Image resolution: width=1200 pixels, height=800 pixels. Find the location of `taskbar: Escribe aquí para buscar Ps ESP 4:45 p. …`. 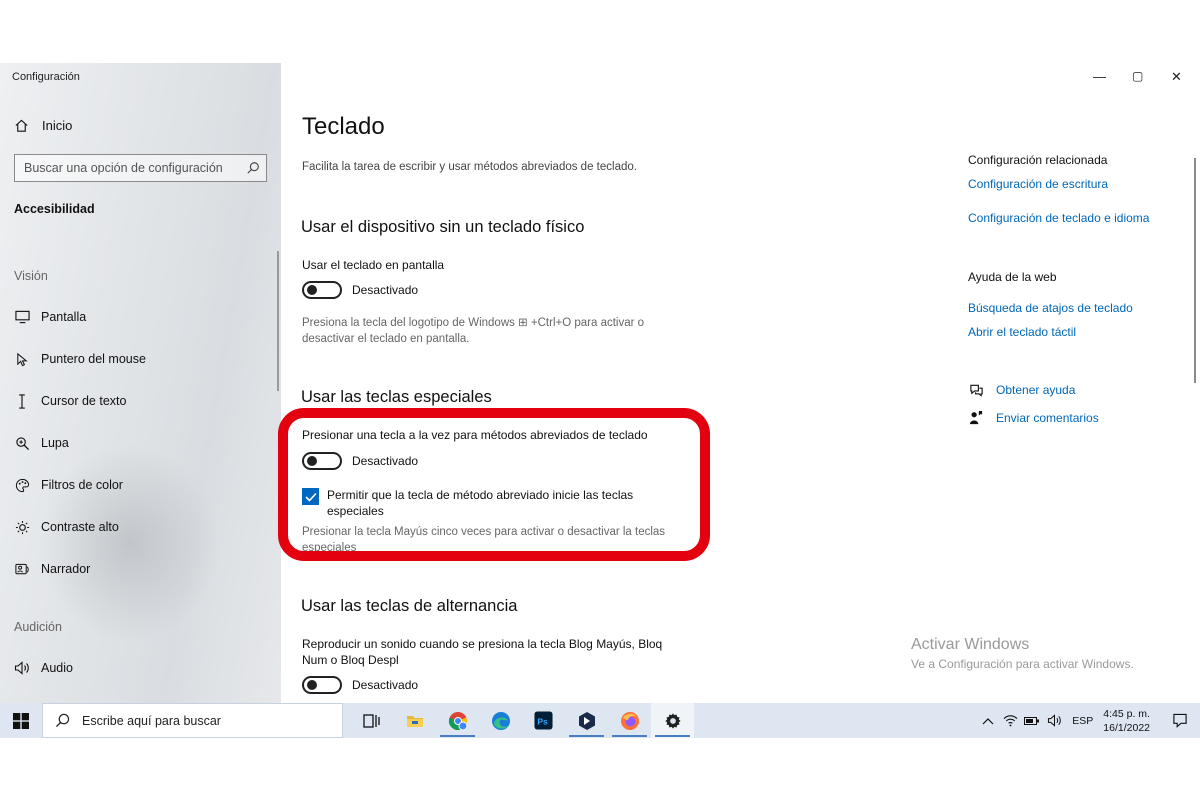

taskbar: Escribe aquí para buscar Ps ESP 4:45 p. … is located at coordinates (600, 720).